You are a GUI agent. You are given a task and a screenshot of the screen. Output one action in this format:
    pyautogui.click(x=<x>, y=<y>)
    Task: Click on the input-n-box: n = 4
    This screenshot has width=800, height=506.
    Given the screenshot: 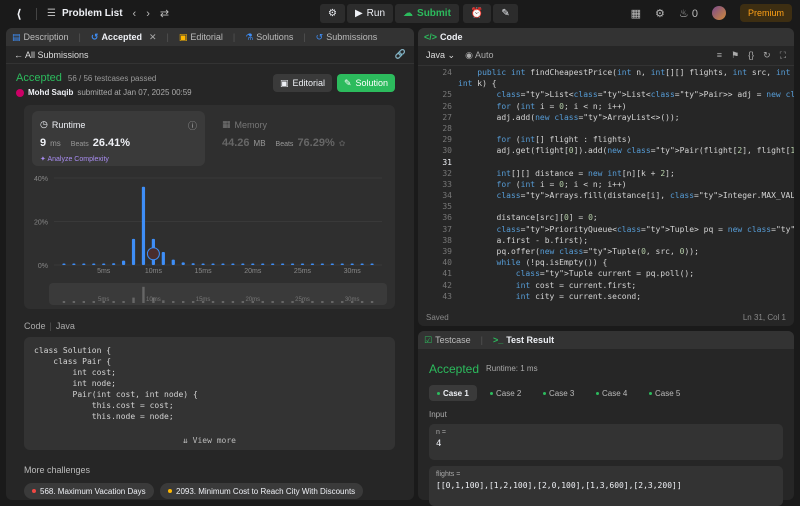 What is the action you would take?
    pyautogui.click(x=606, y=442)
    